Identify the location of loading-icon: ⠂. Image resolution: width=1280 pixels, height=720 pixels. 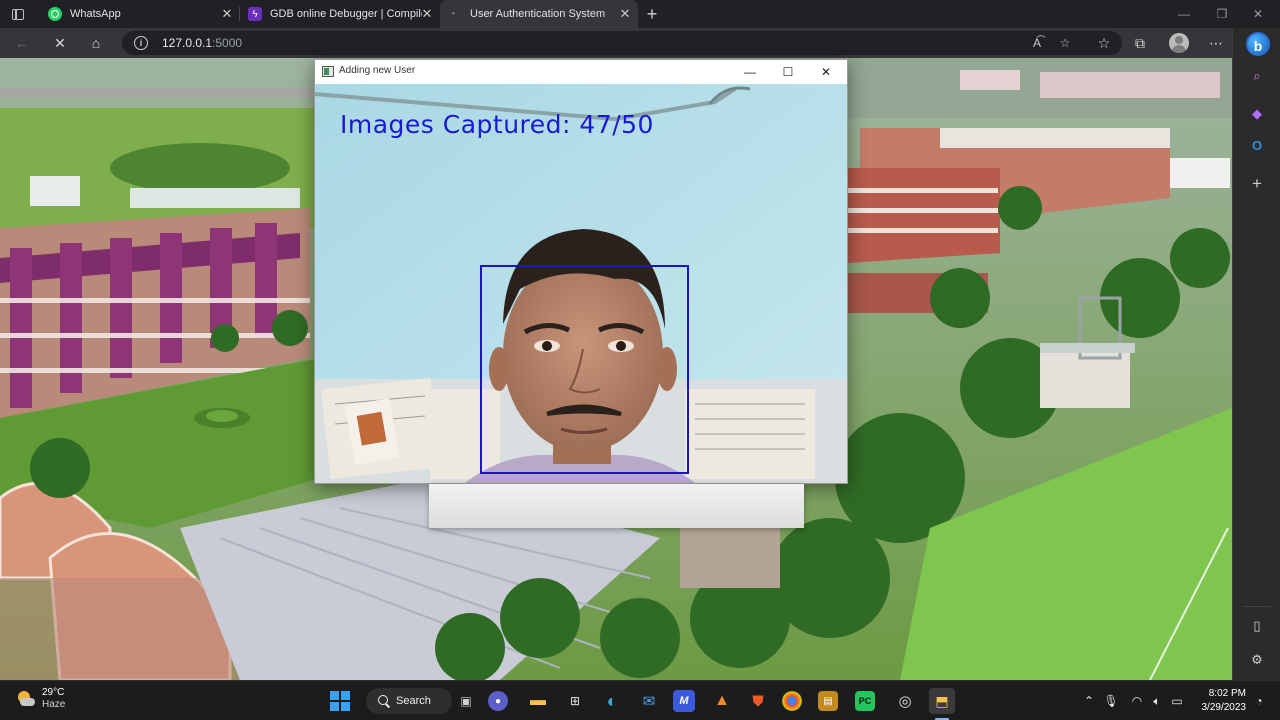
(455, 14).